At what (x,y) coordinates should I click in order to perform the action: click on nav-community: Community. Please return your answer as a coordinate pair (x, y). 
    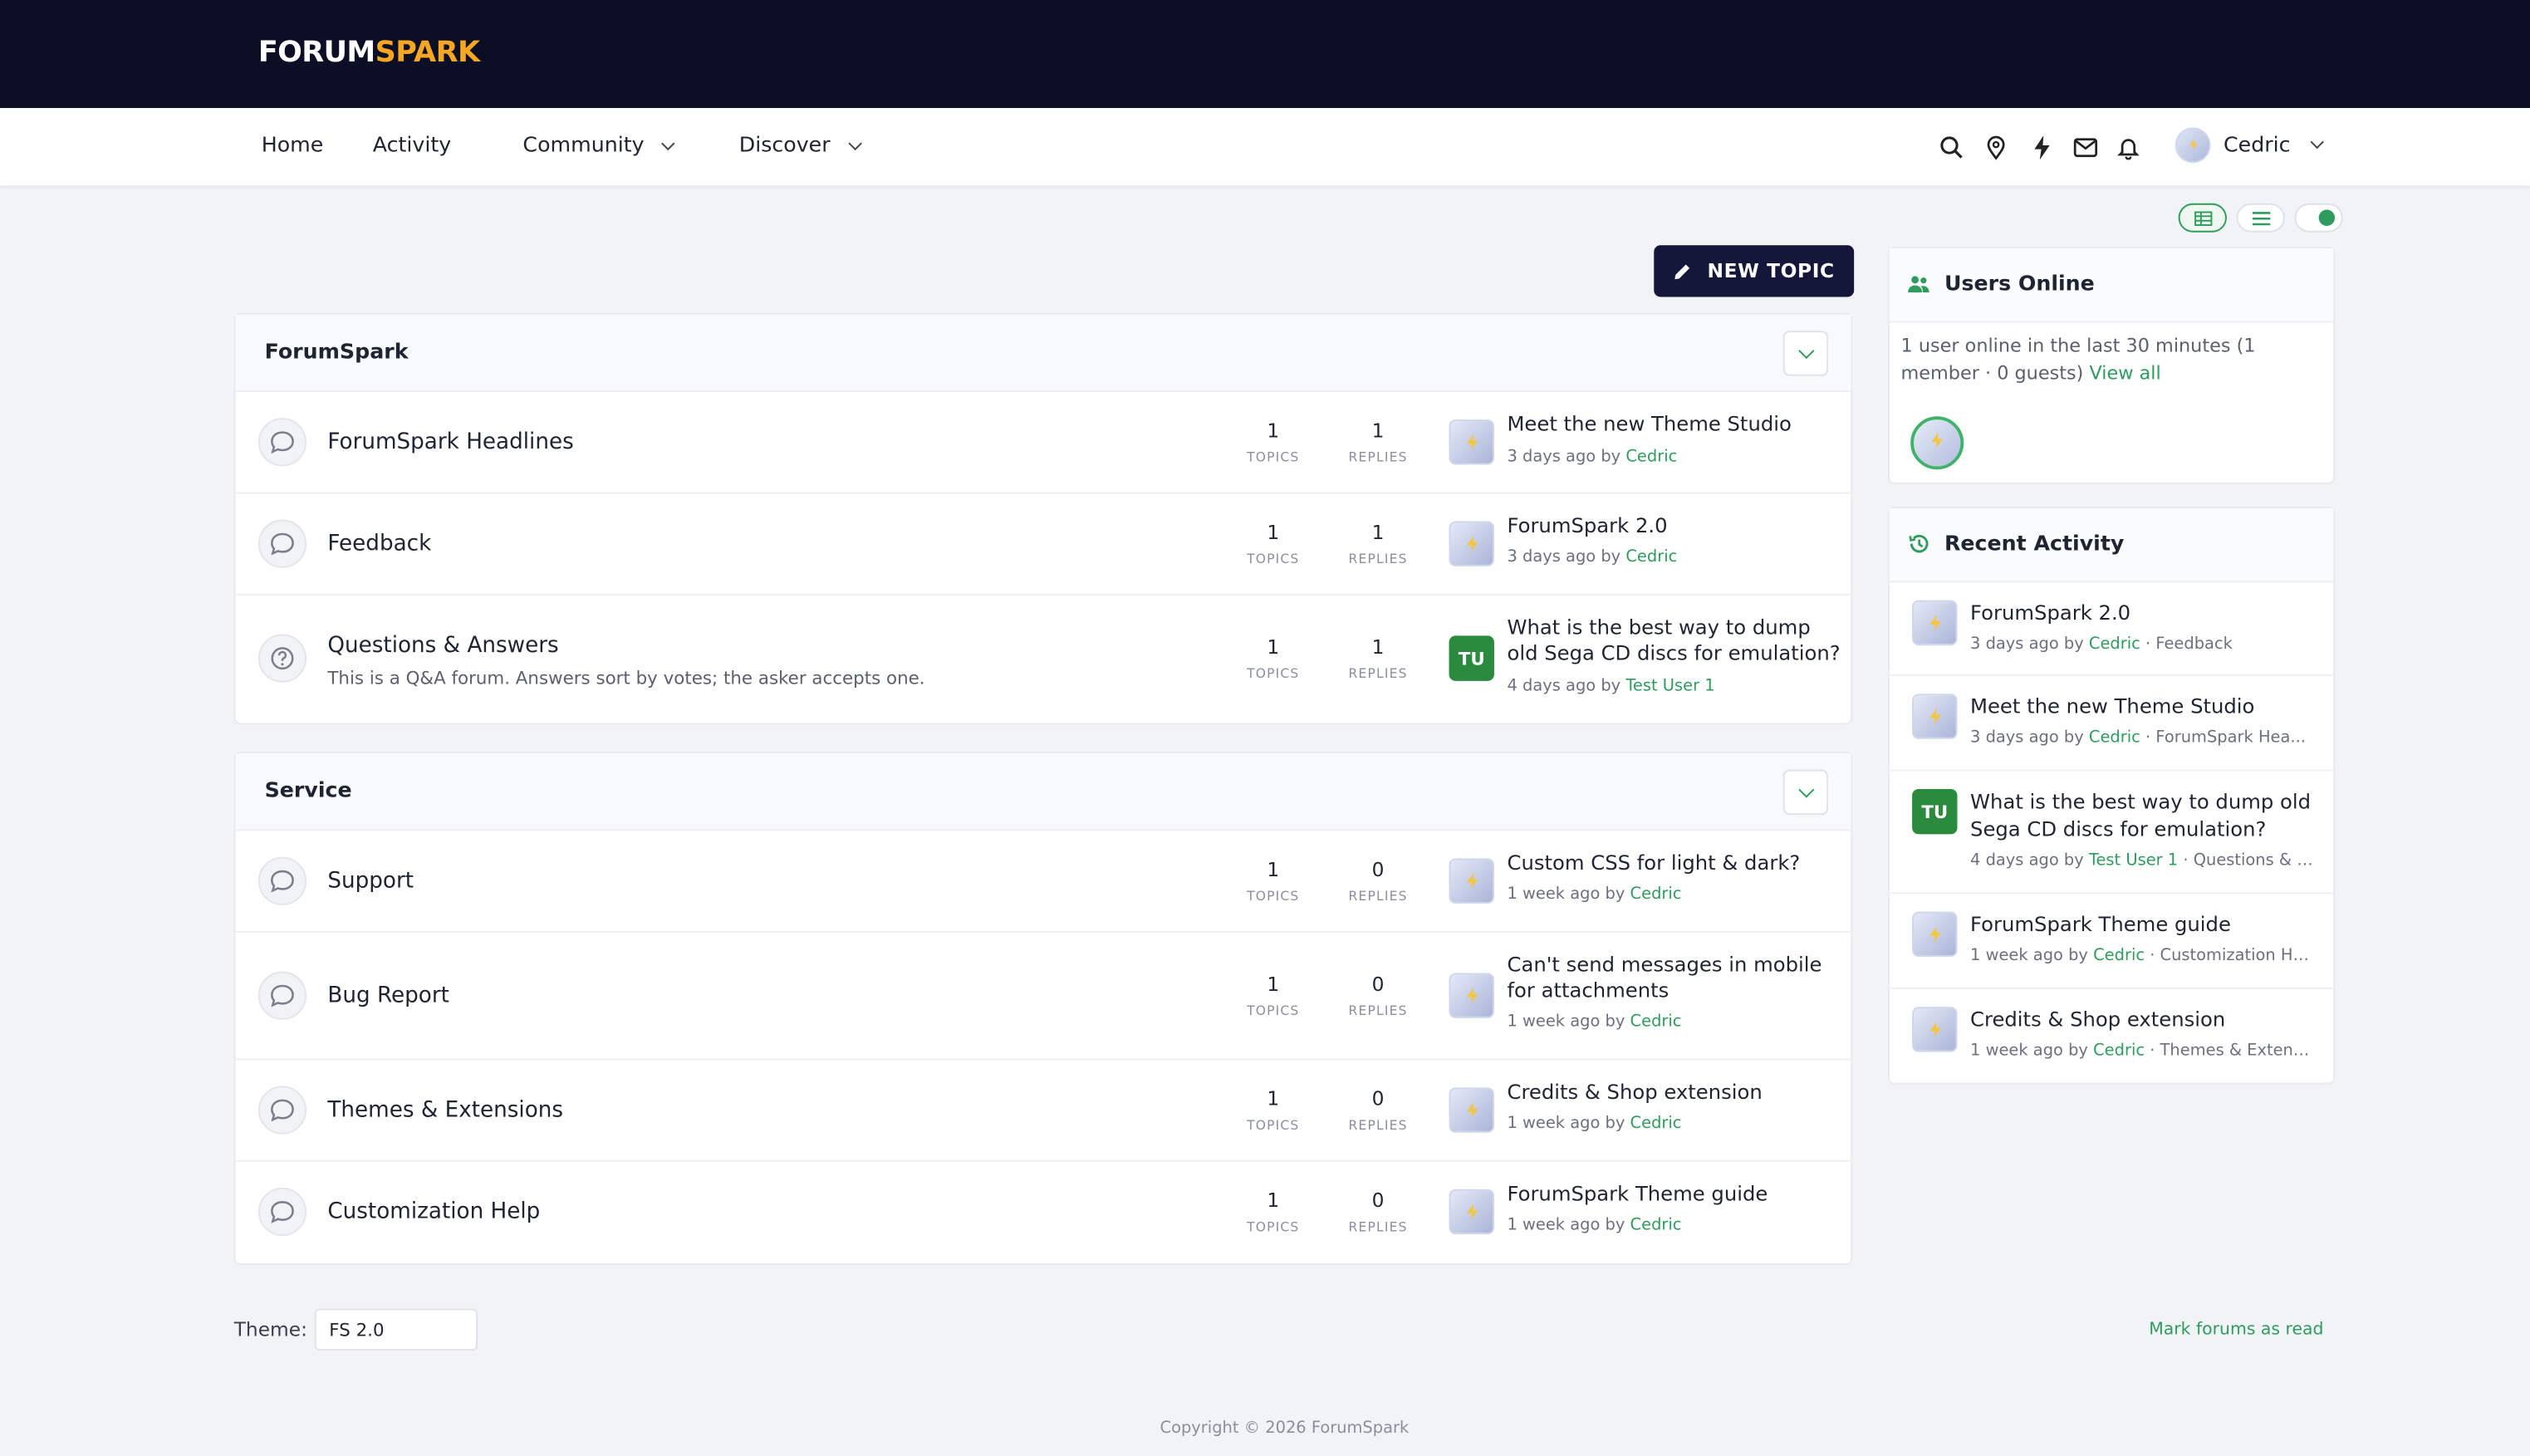
    Looking at the image, I should click on (599, 146).